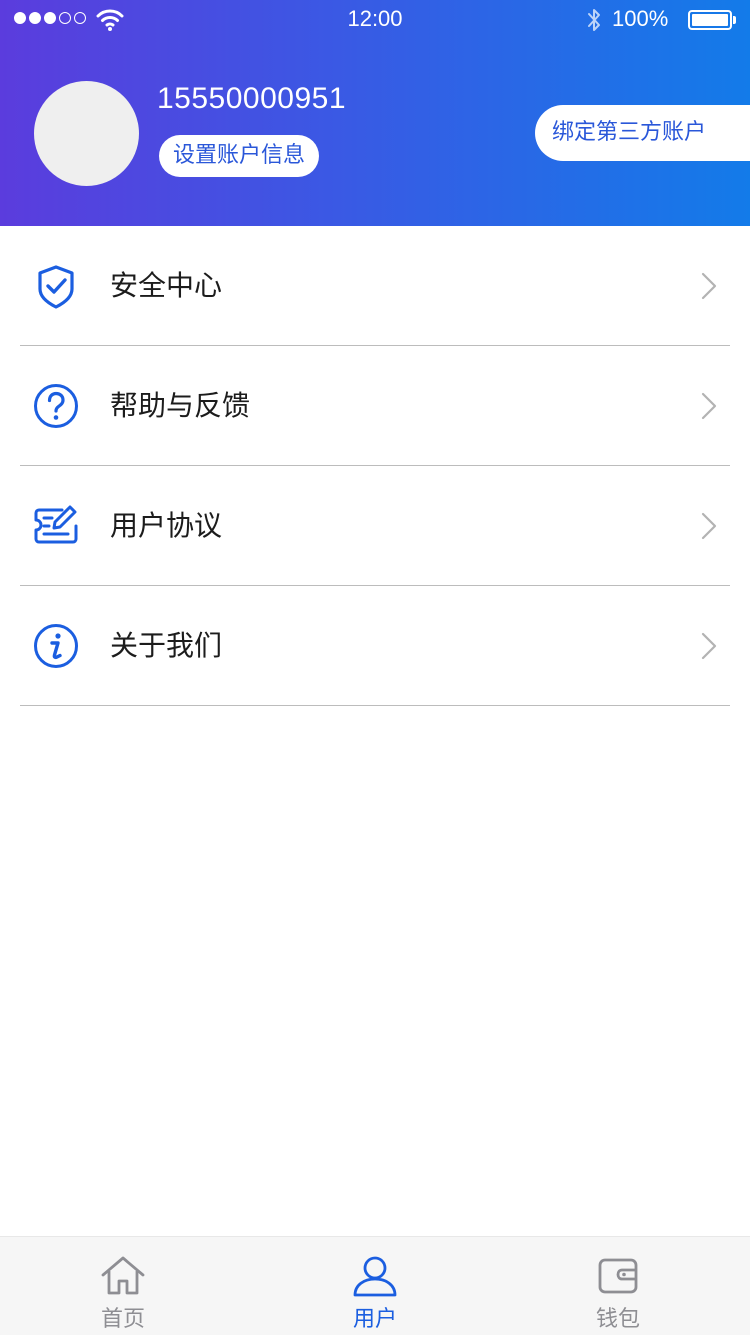 This screenshot has height=1335, width=750. Describe the element at coordinates (56, 287) in the screenshot. I see `shield-check-icon` at that location.